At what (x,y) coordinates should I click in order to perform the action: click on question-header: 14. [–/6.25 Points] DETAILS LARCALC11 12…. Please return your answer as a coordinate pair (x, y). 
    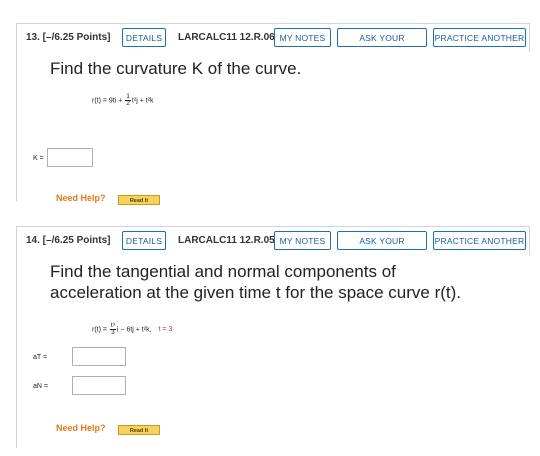
    Looking at the image, I should click on (273, 245).